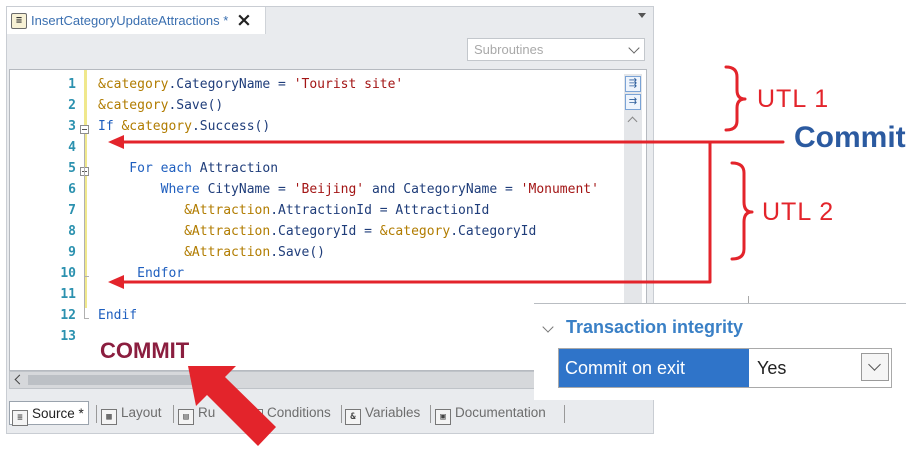  I want to click on big-red-arrow, so click(232, 406).